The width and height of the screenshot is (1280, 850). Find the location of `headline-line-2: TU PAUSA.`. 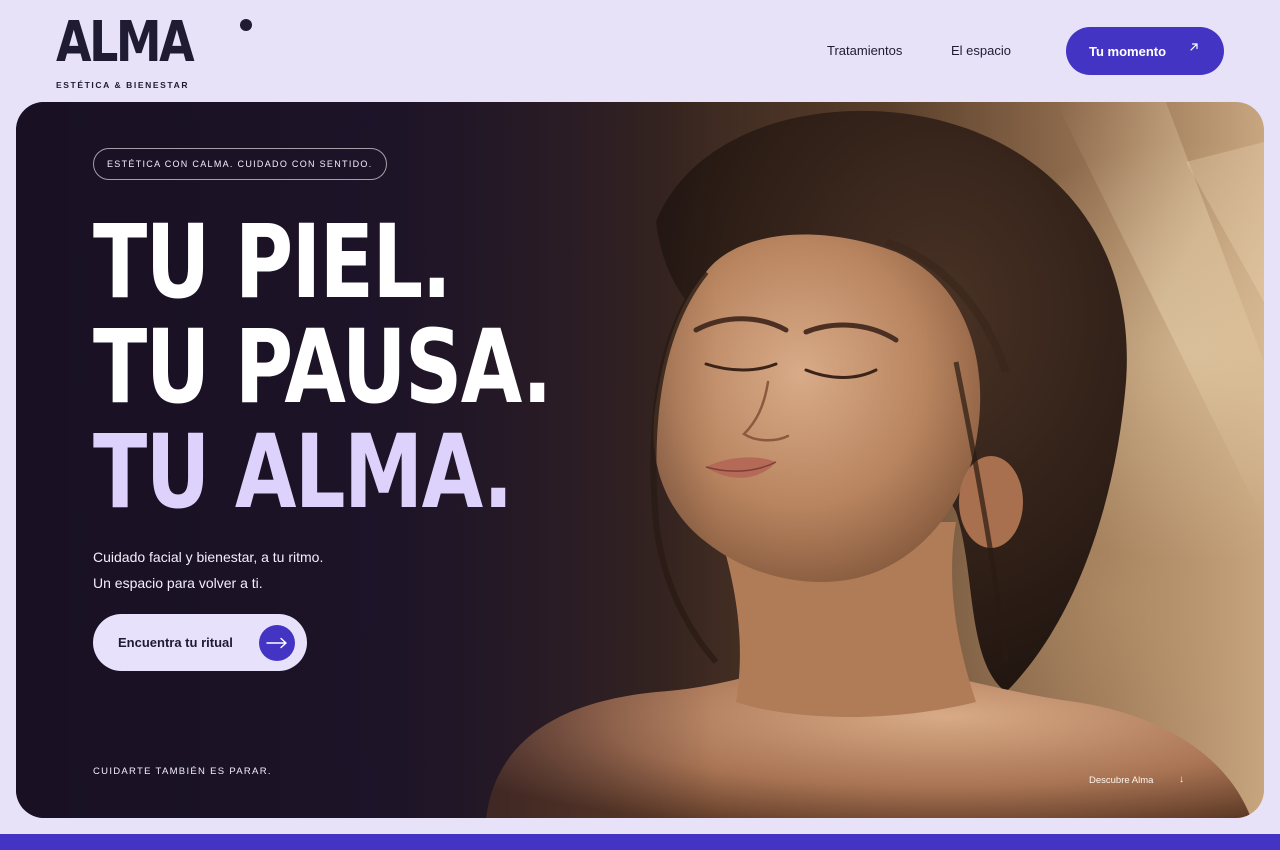

headline-line-2: TU PAUSA. is located at coordinates (322, 367).